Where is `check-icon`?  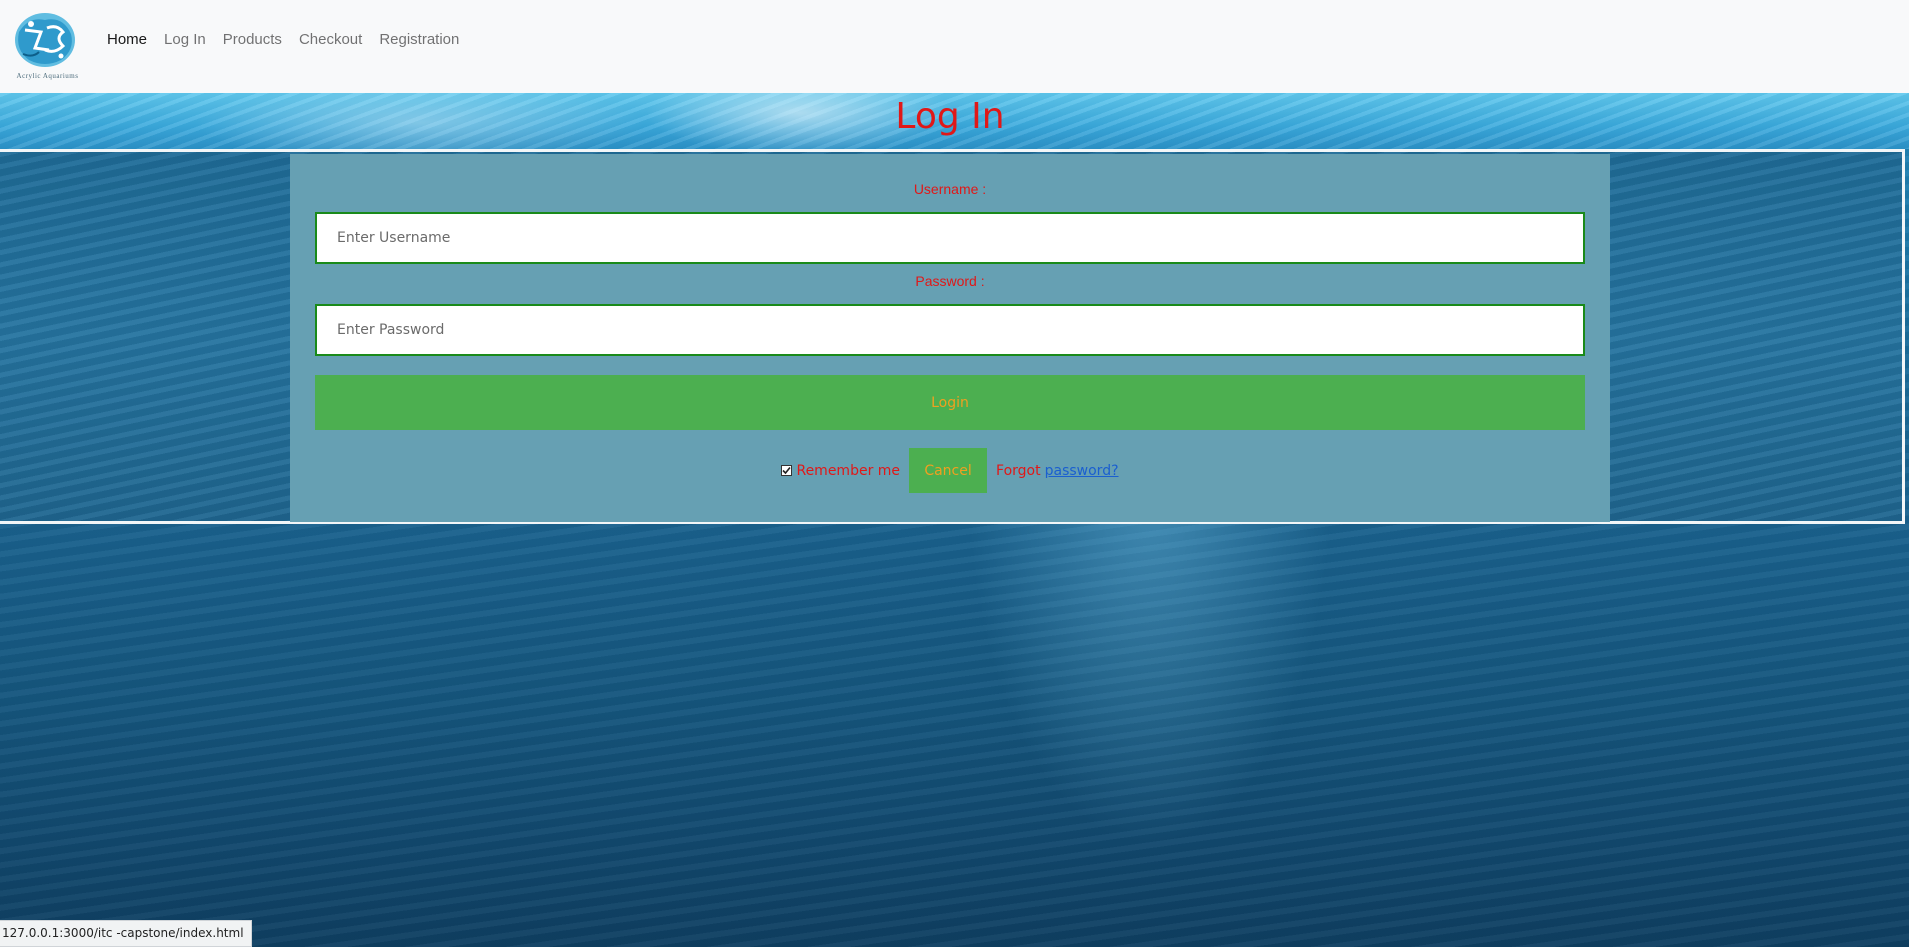
check-icon is located at coordinates (787, 470).